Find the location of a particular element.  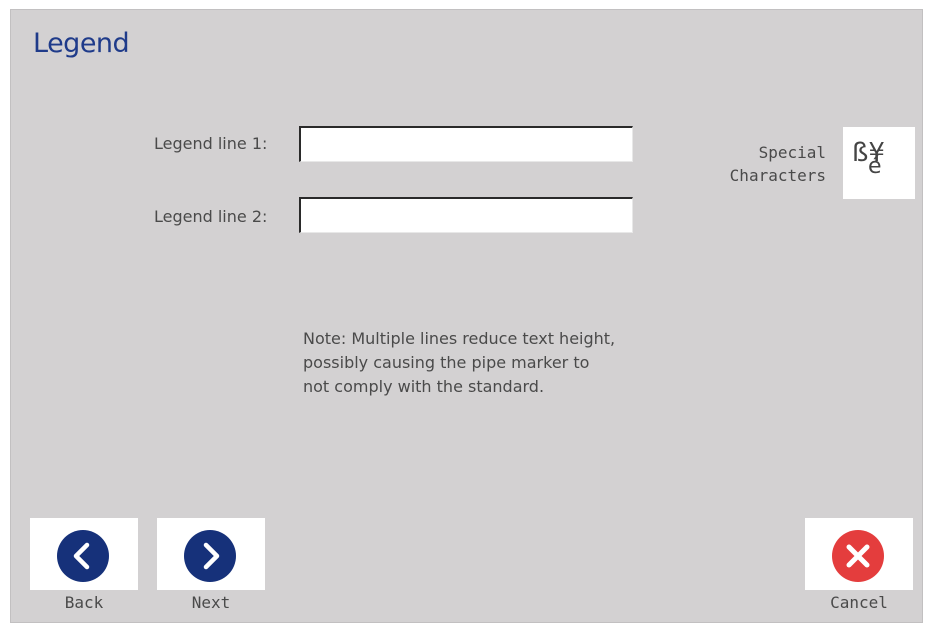

back-label: Back is located at coordinates (84, 602).